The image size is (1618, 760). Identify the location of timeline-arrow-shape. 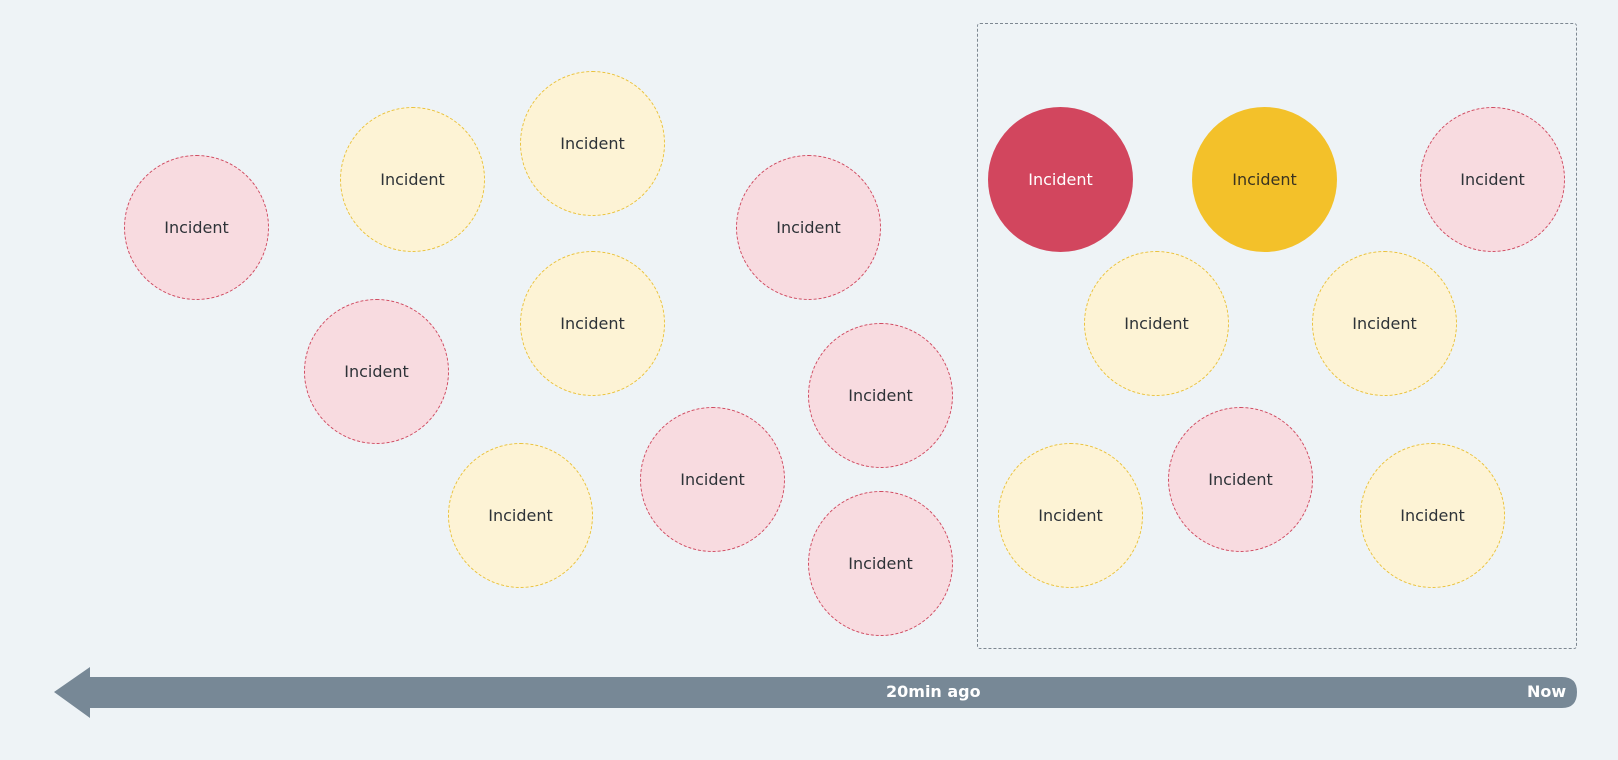
(815, 692).